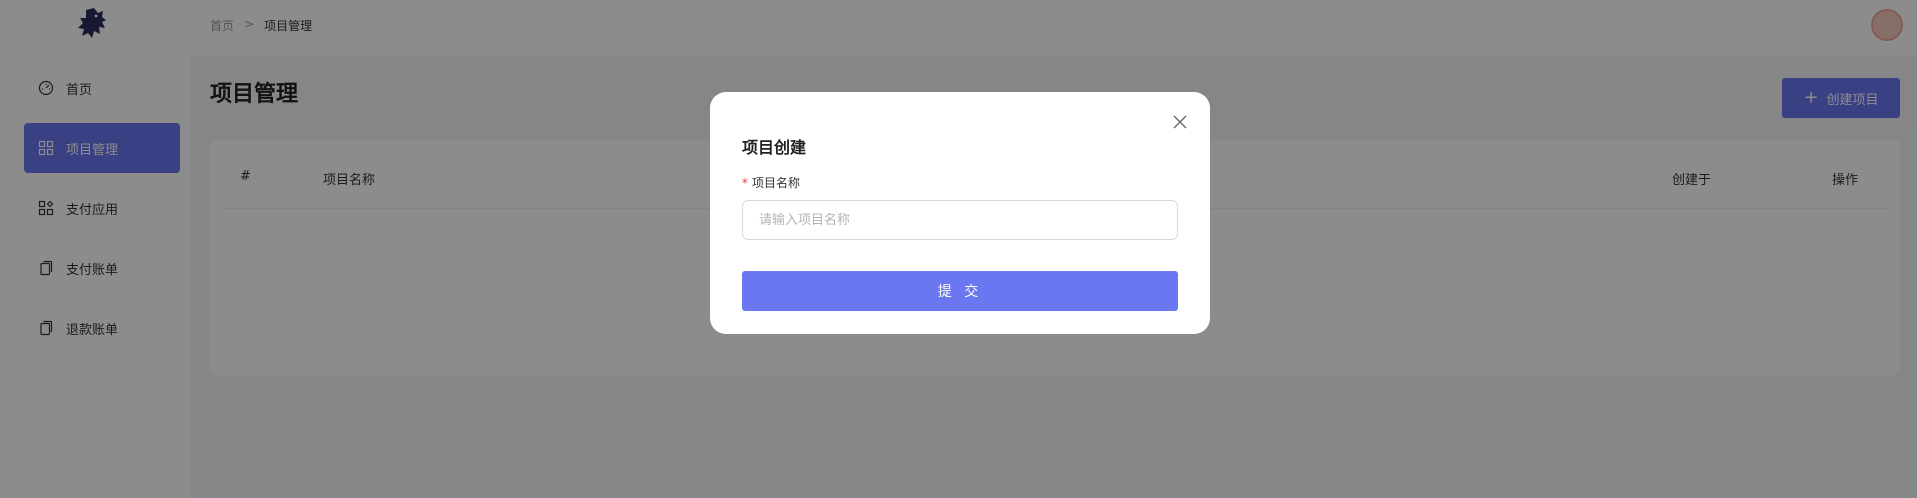 The image size is (1917, 498). I want to click on required-mark: *, so click(745, 183).